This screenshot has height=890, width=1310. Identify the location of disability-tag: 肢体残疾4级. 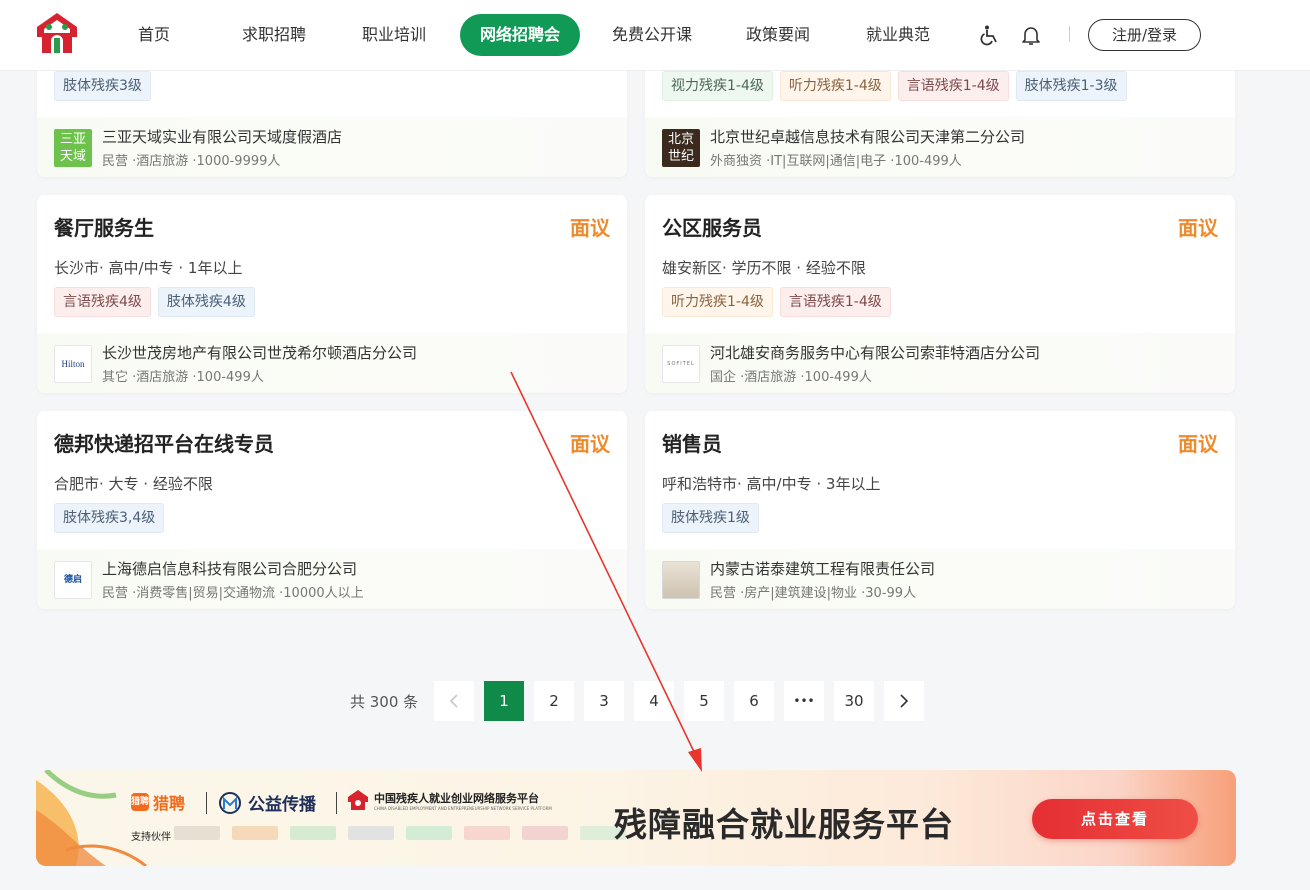
(206, 302).